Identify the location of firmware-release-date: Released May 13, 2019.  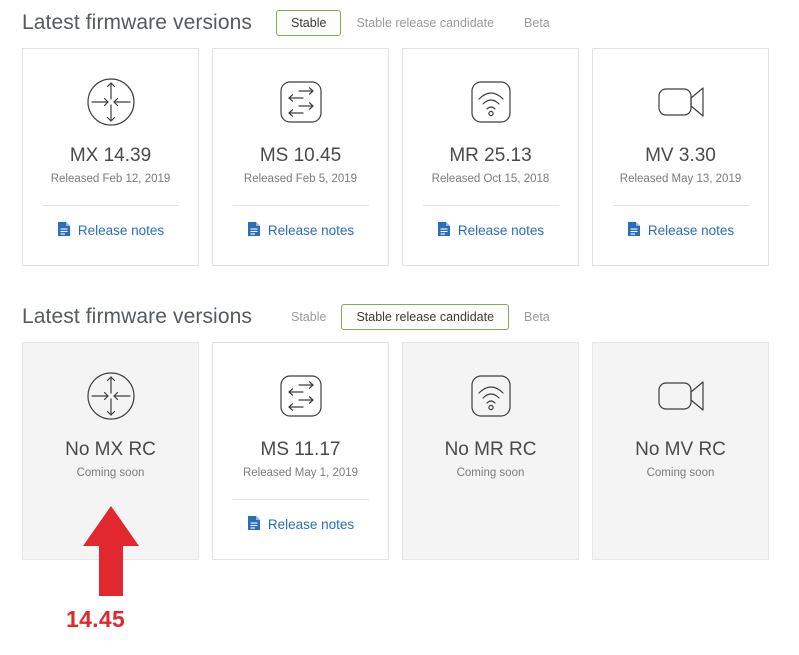
(680, 179).